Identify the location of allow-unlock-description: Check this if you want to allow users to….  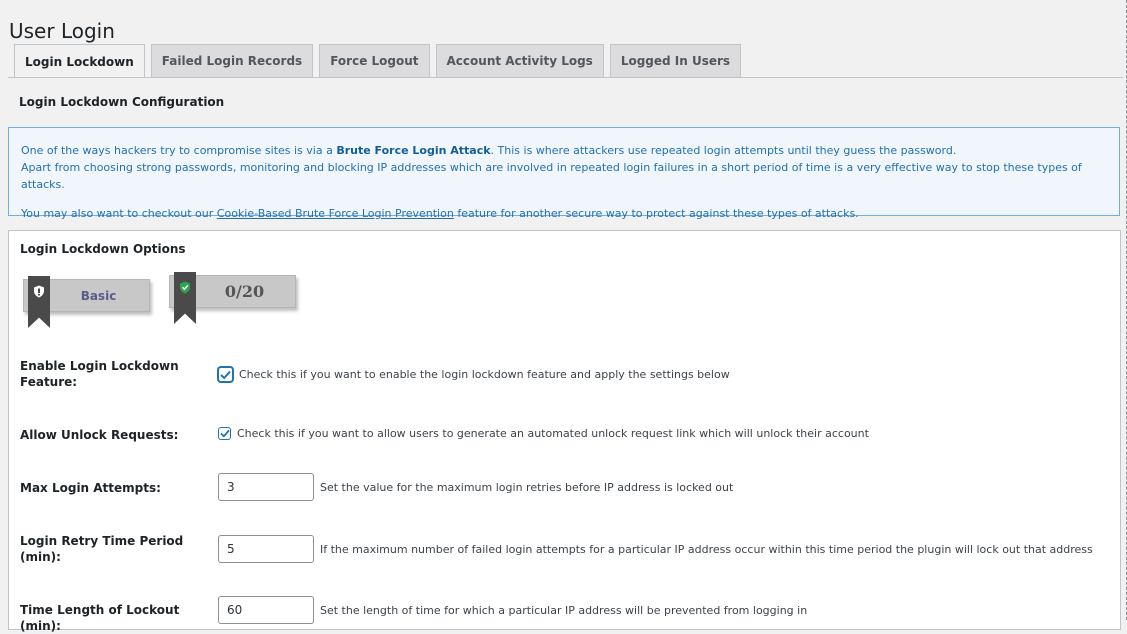
(553, 433).